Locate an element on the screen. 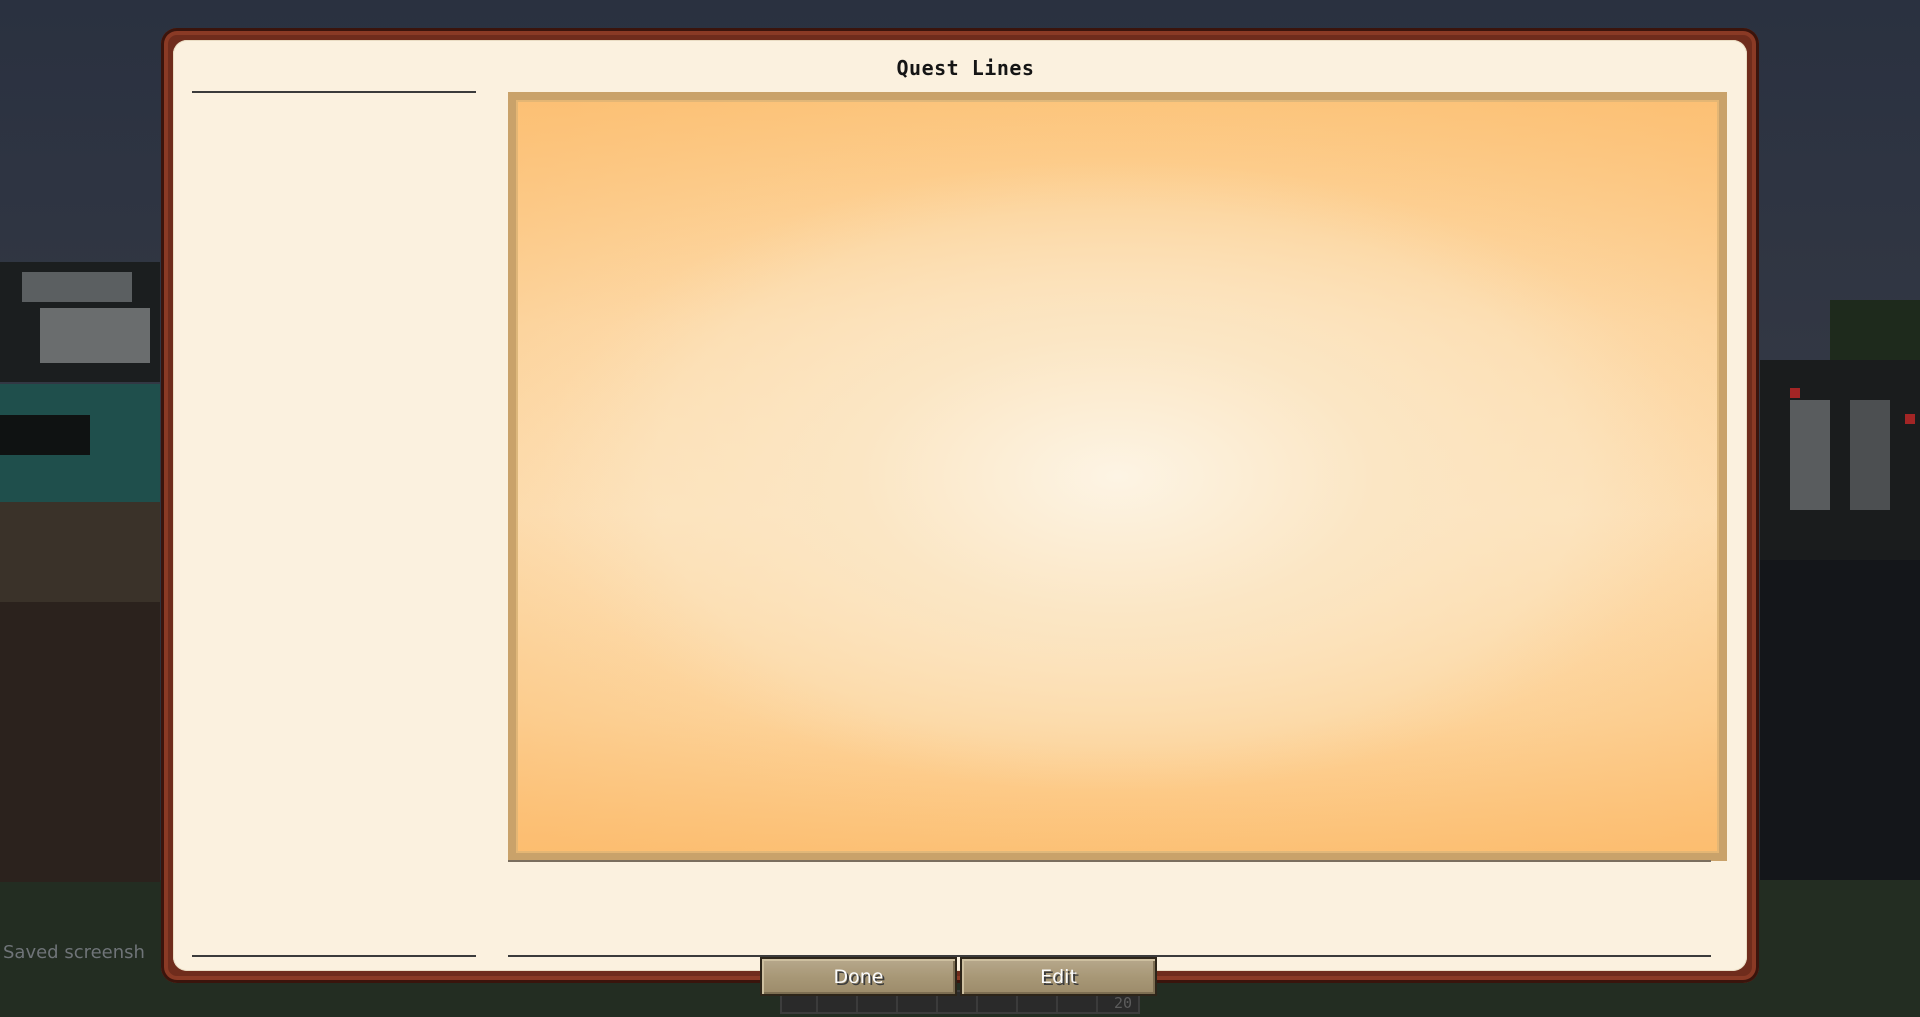 Image resolution: width=1920 pixels, height=1017 pixels. quest-line-list is located at coordinates (334, 524).